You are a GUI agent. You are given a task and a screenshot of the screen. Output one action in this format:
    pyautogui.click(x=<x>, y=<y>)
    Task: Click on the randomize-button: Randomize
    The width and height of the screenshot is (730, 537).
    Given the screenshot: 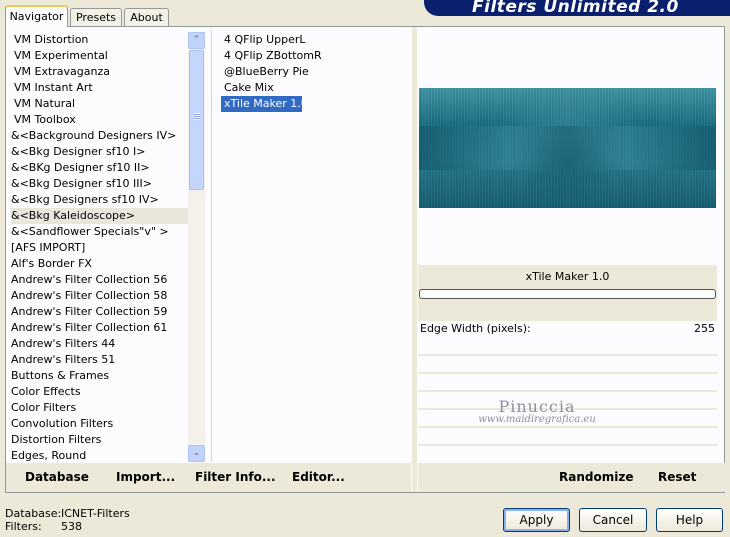 What is the action you would take?
    pyautogui.click(x=596, y=477)
    